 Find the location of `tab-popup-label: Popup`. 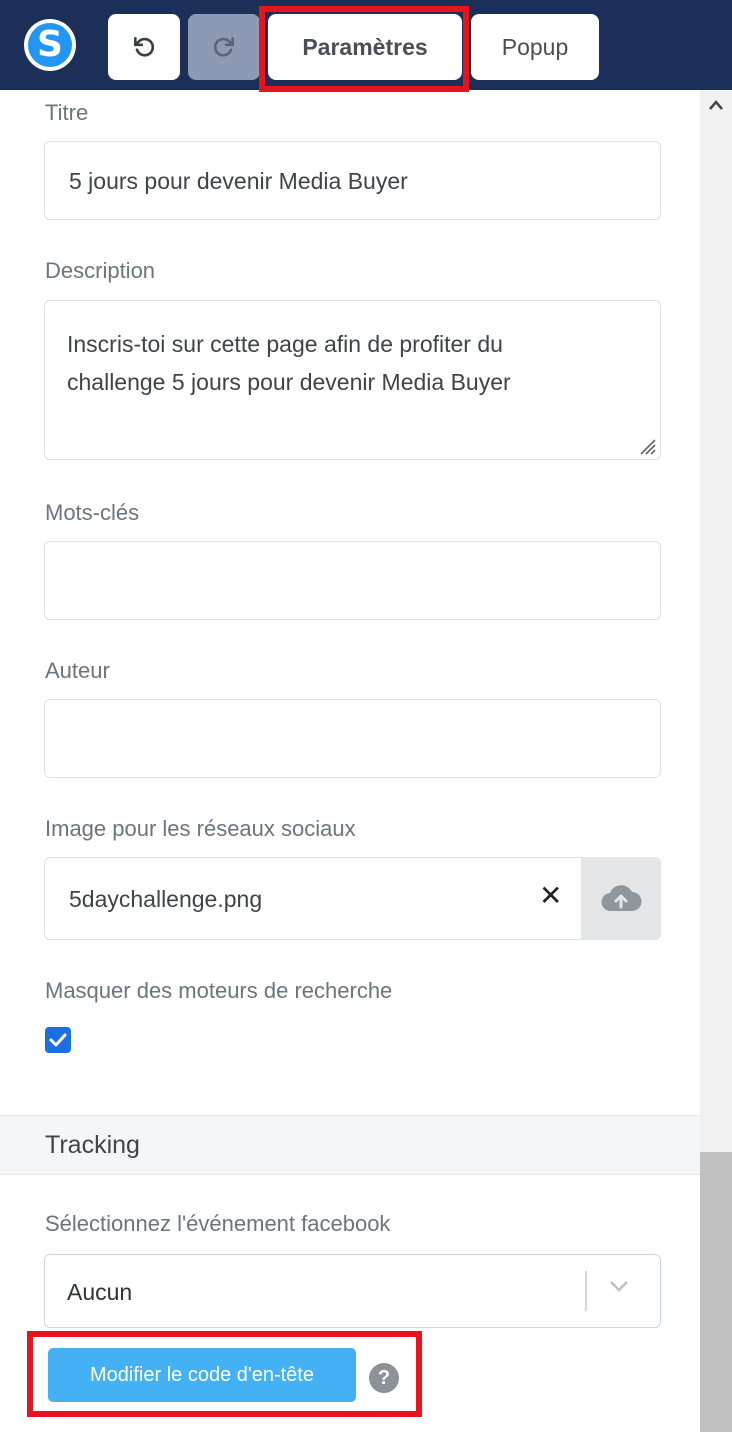

tab-popup-label: Popup is located at coordinates (535, 46).